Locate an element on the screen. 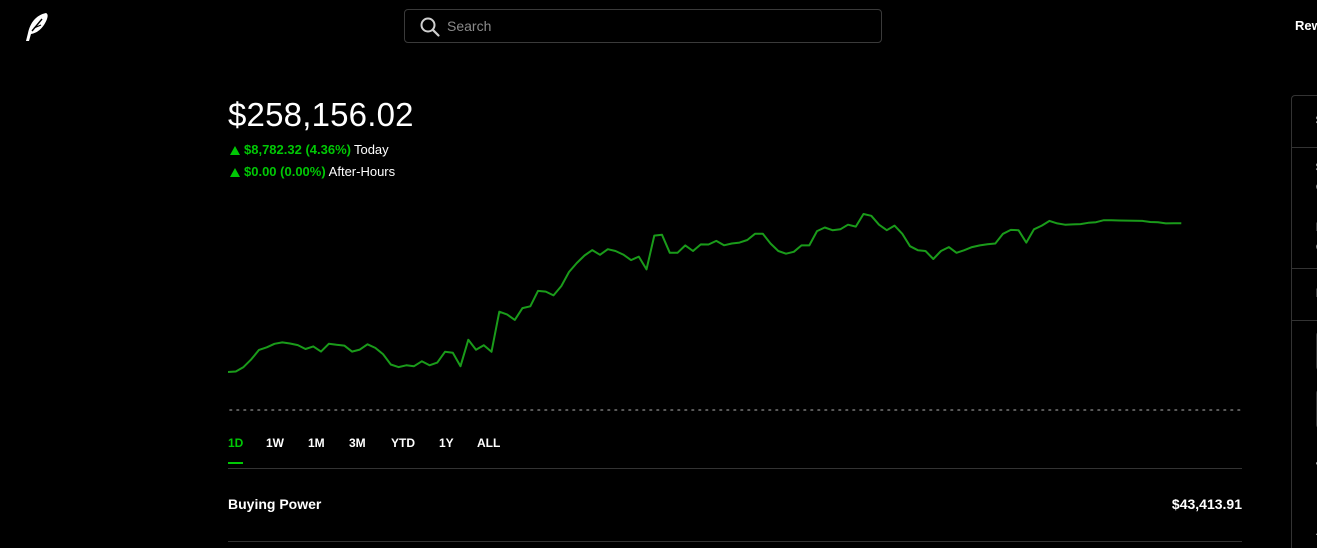  after-hours-change-amount: $0.00 (0.00%) is located at coordinates (285, 171).